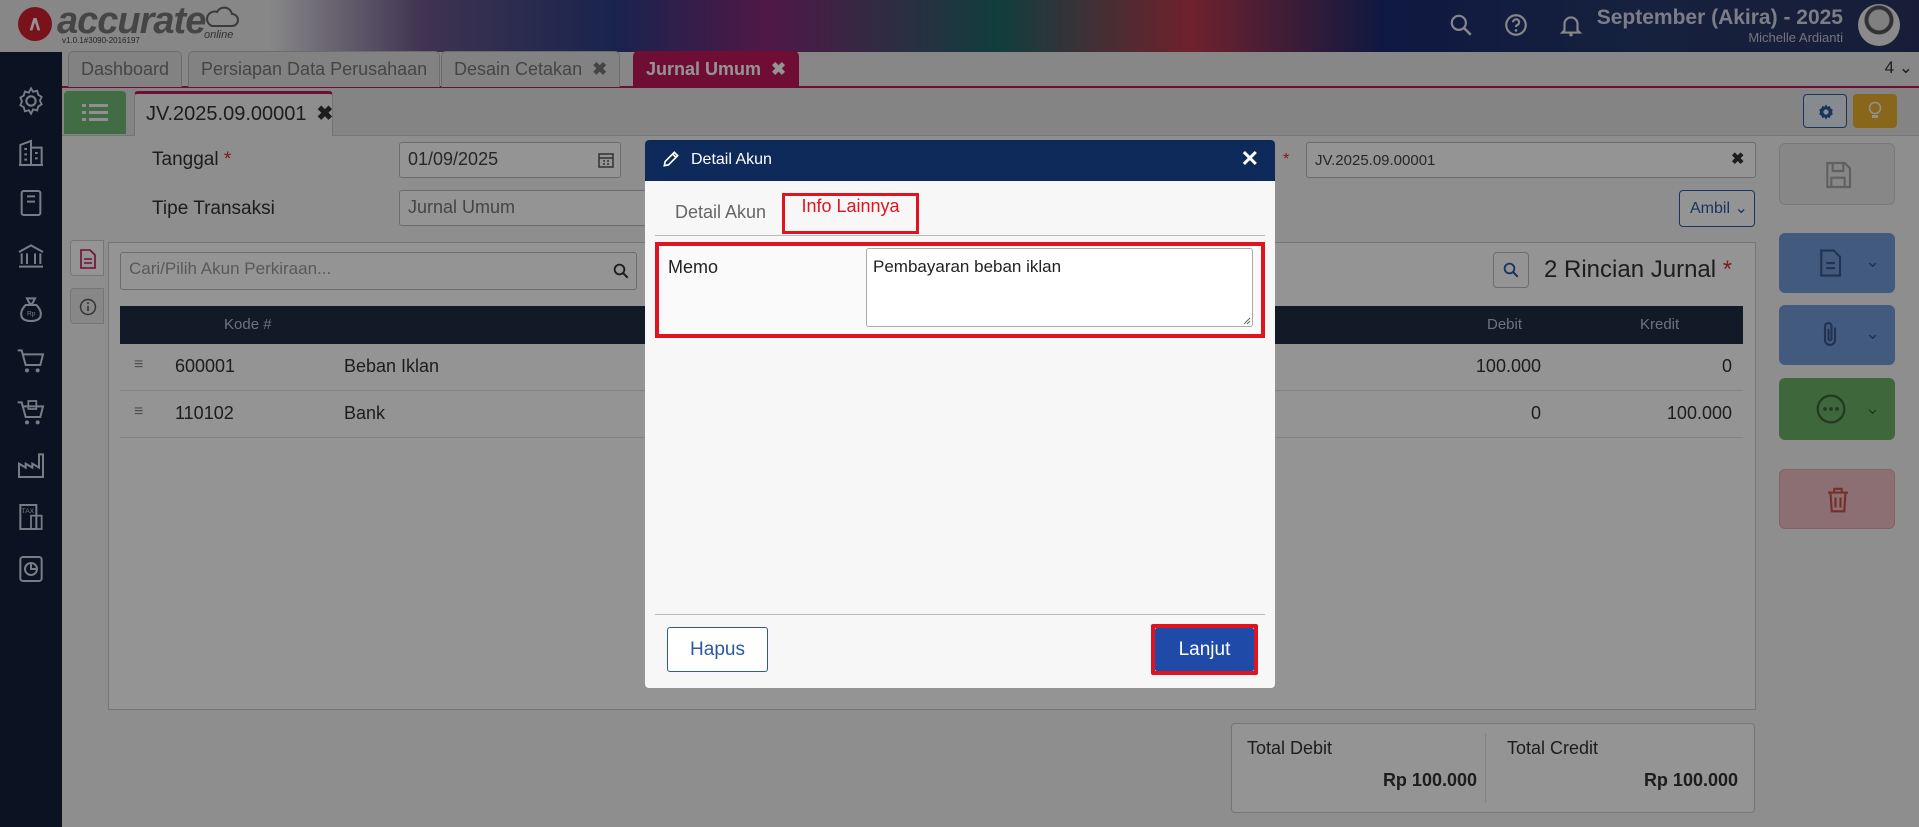  I want to click on tab-detail-akun: Detail Akun, so click(720, 212).